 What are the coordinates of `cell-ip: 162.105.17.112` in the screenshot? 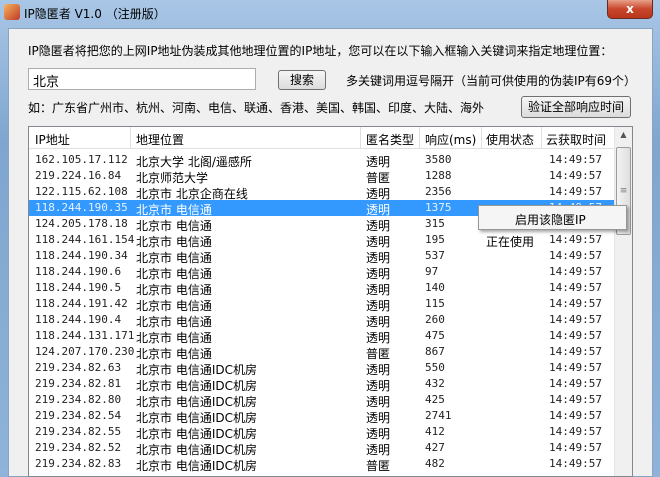 It's located at (81, 159).